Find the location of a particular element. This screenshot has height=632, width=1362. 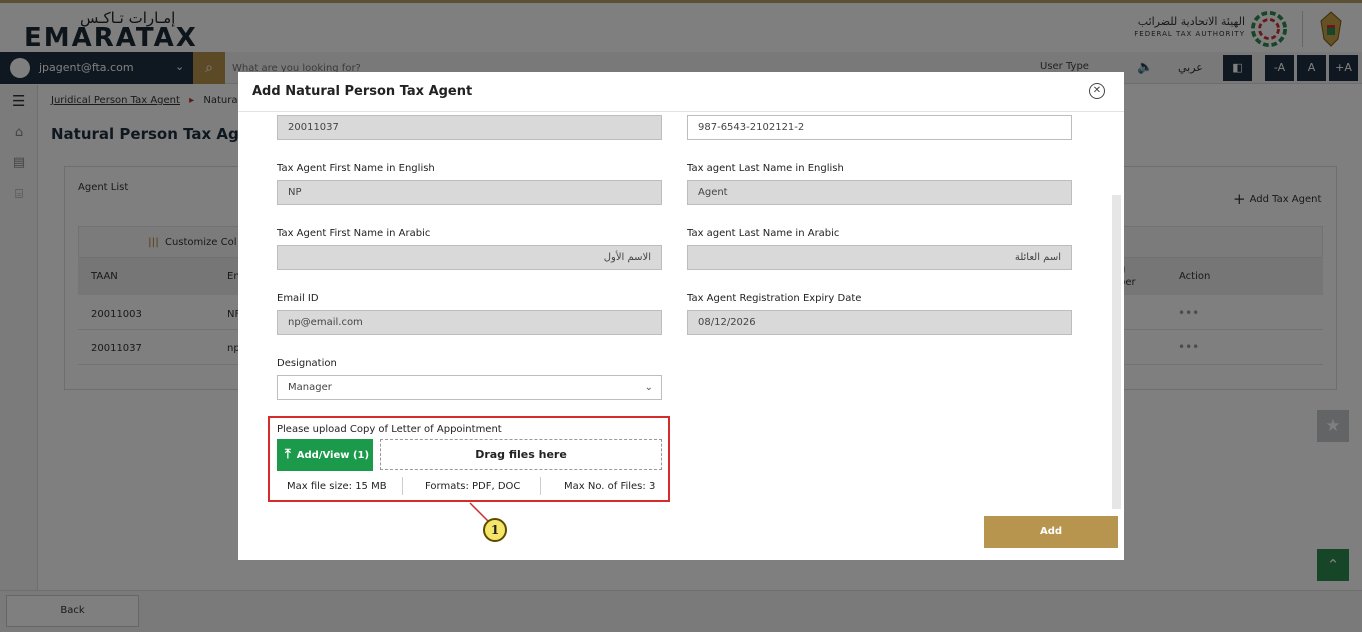

callout-pointer is located at coordinates (479, 512).